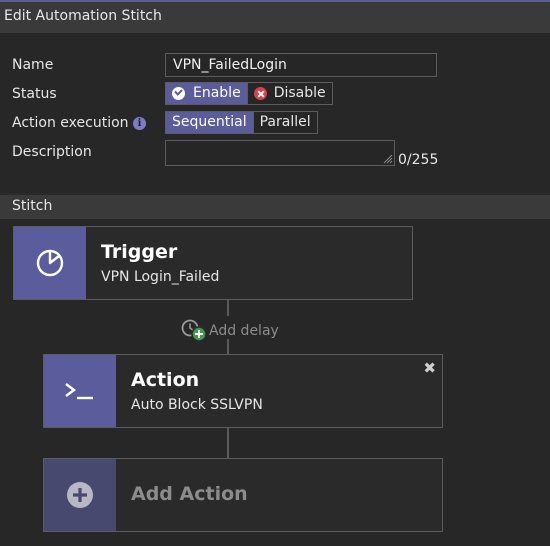 The image size is (550, 546). Describe the element at coordinates (243, 391) in the screenshot. I see `action-card: Action Auto Block SSLVPN ✖` at that location.